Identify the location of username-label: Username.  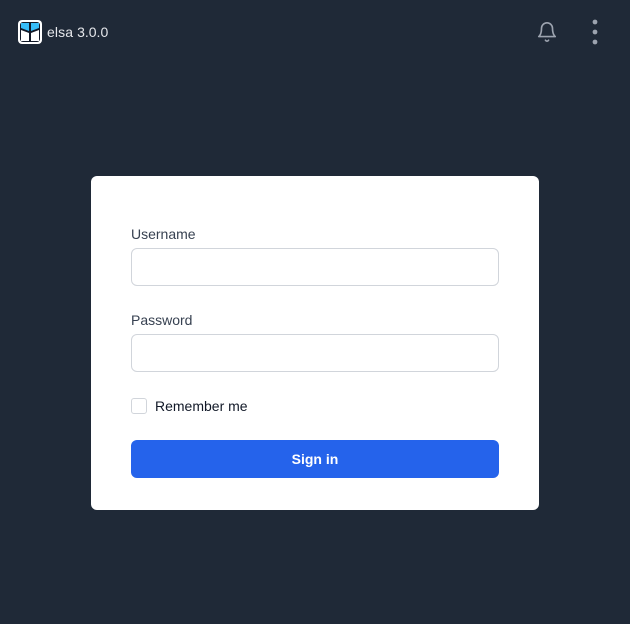
(163, 234).